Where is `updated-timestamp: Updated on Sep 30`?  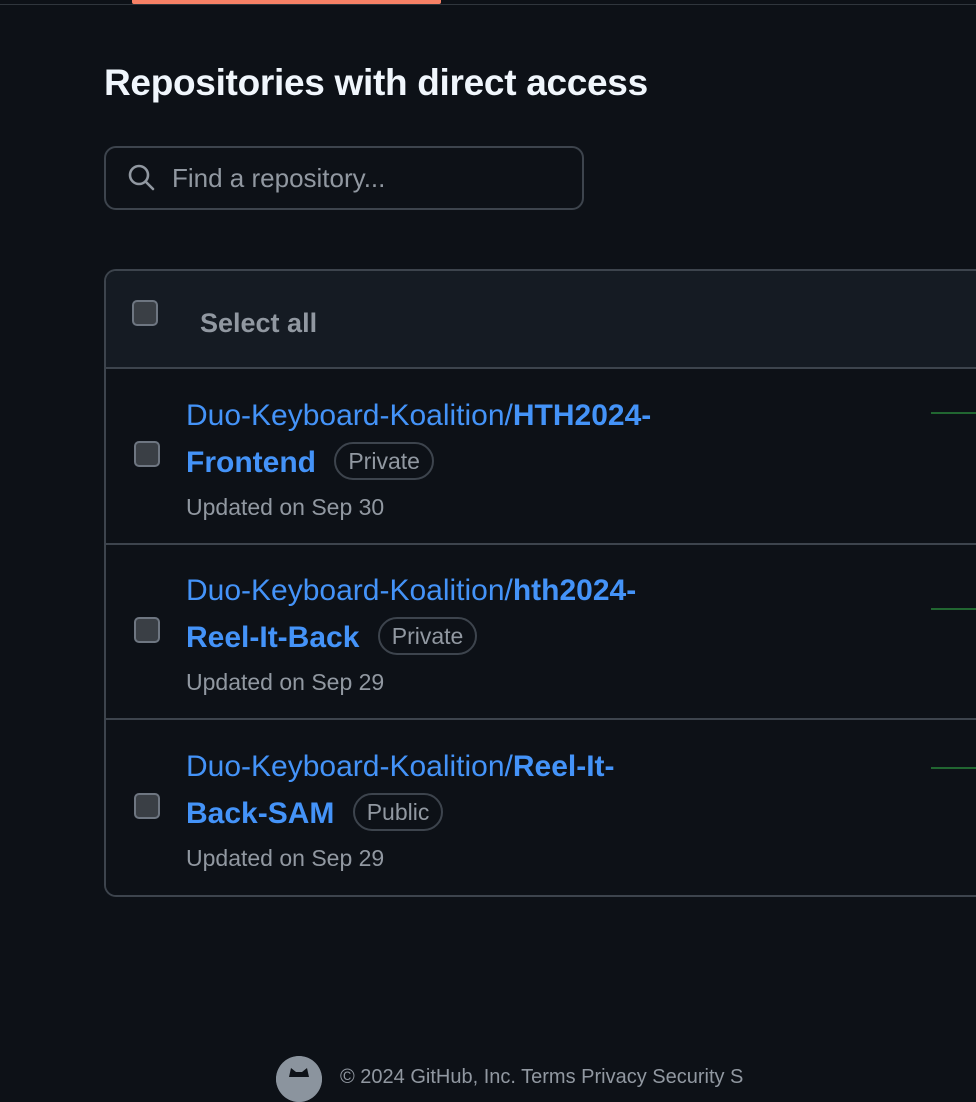
updated-timestamp: Updated on Sep 30 is located at coordinates (285, 506).